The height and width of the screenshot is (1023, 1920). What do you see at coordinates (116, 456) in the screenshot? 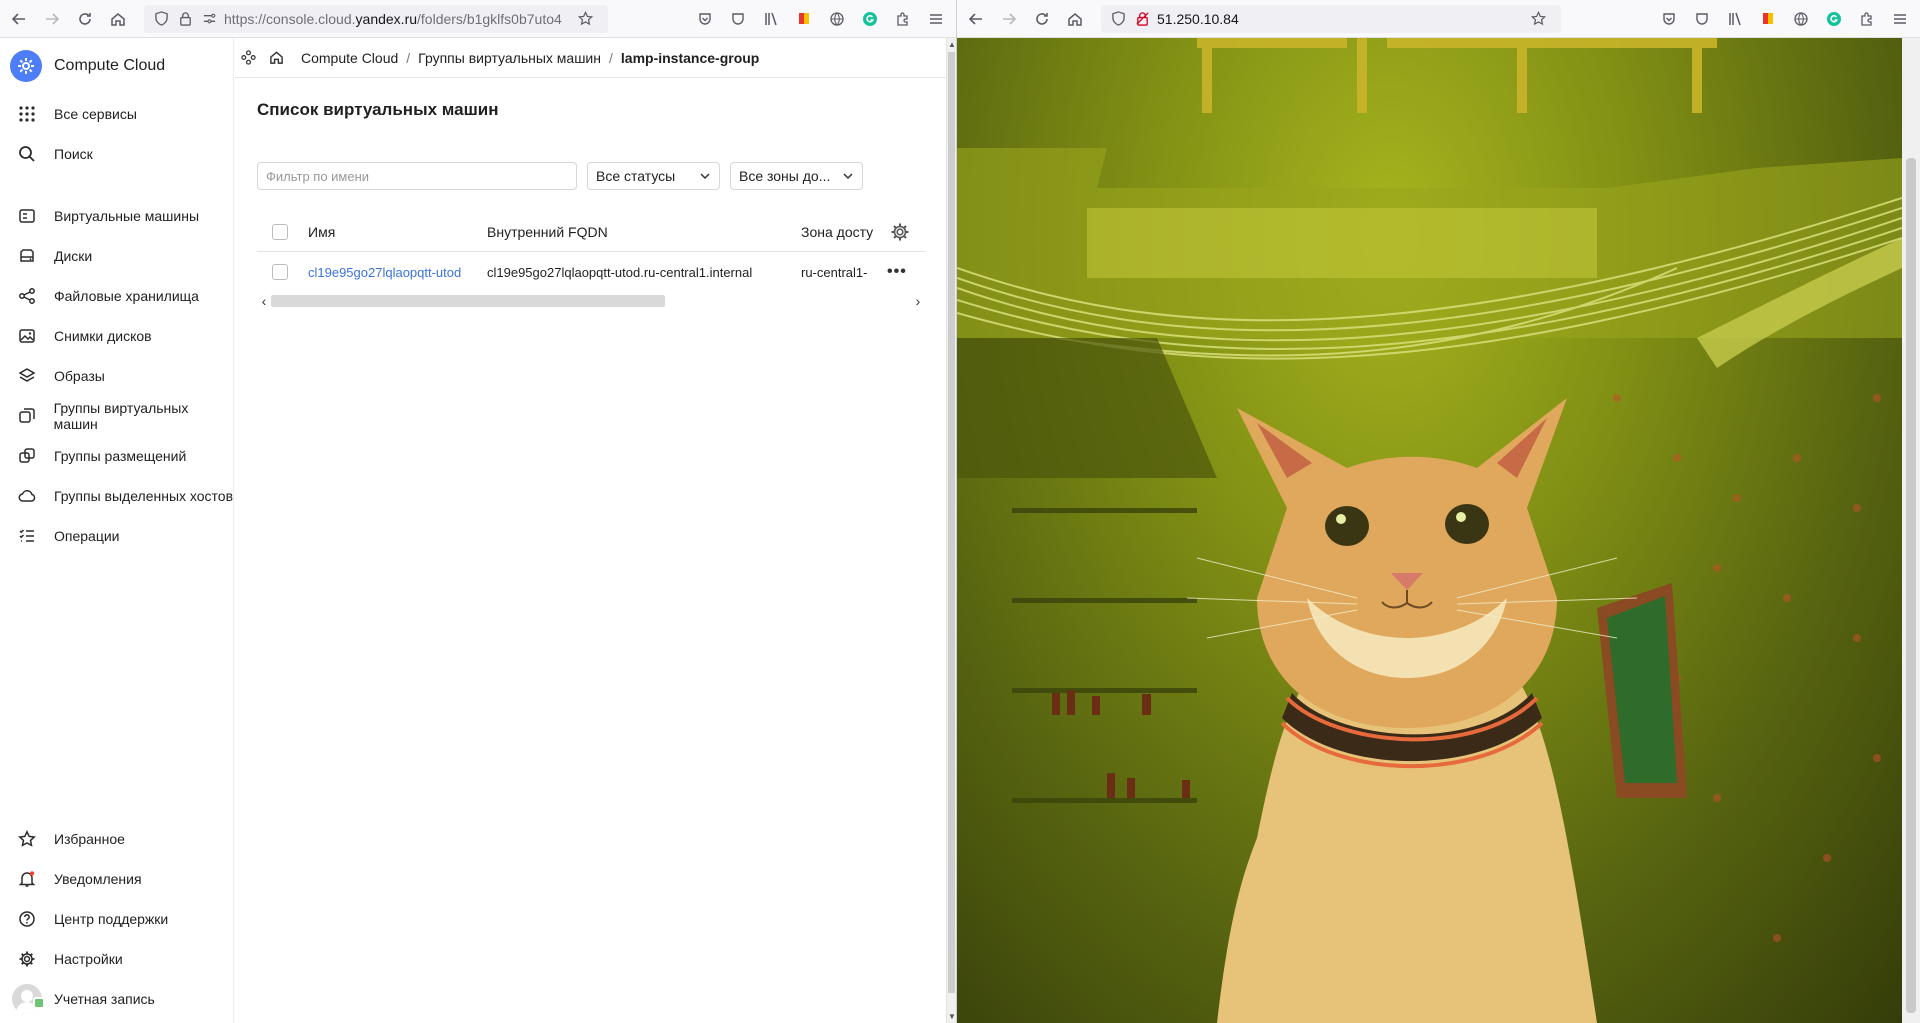
I see `sidebar-item-placement-groups: Группы размещений` at bounding box center [116, 456].